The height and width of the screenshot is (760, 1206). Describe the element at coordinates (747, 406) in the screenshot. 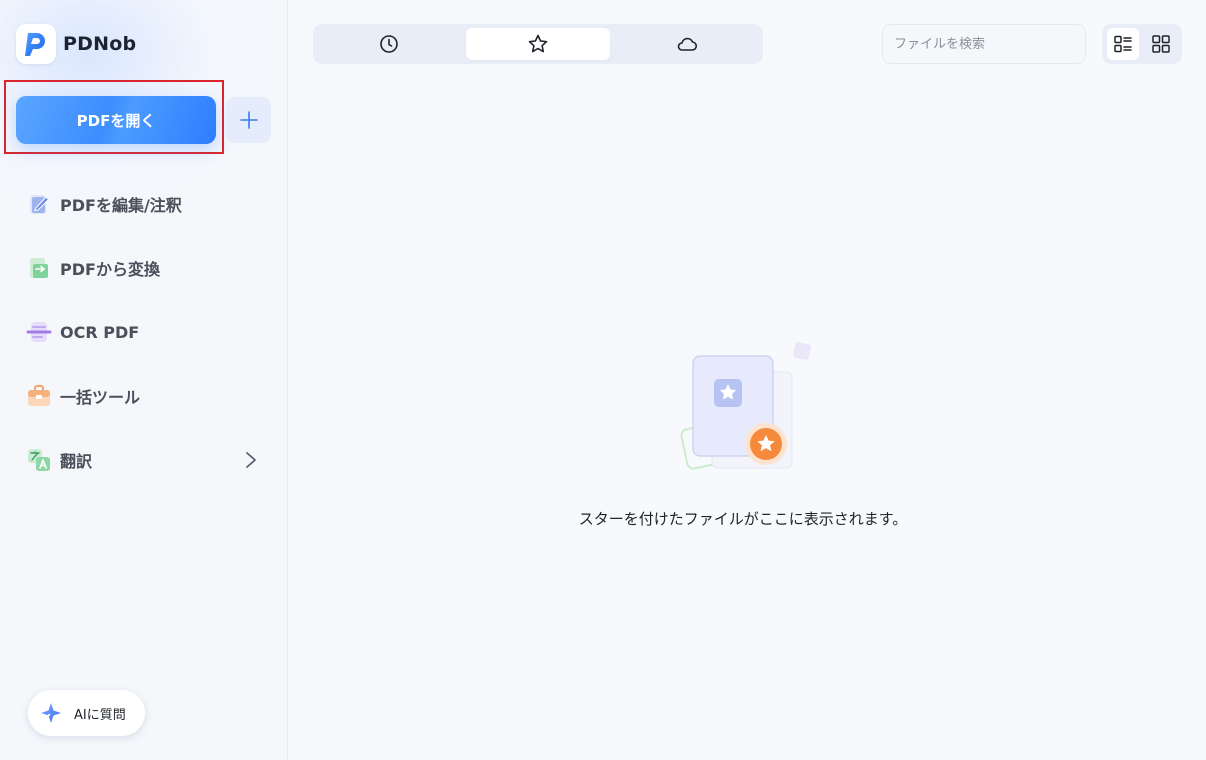

I see `empty-starred-illustration` at that location.